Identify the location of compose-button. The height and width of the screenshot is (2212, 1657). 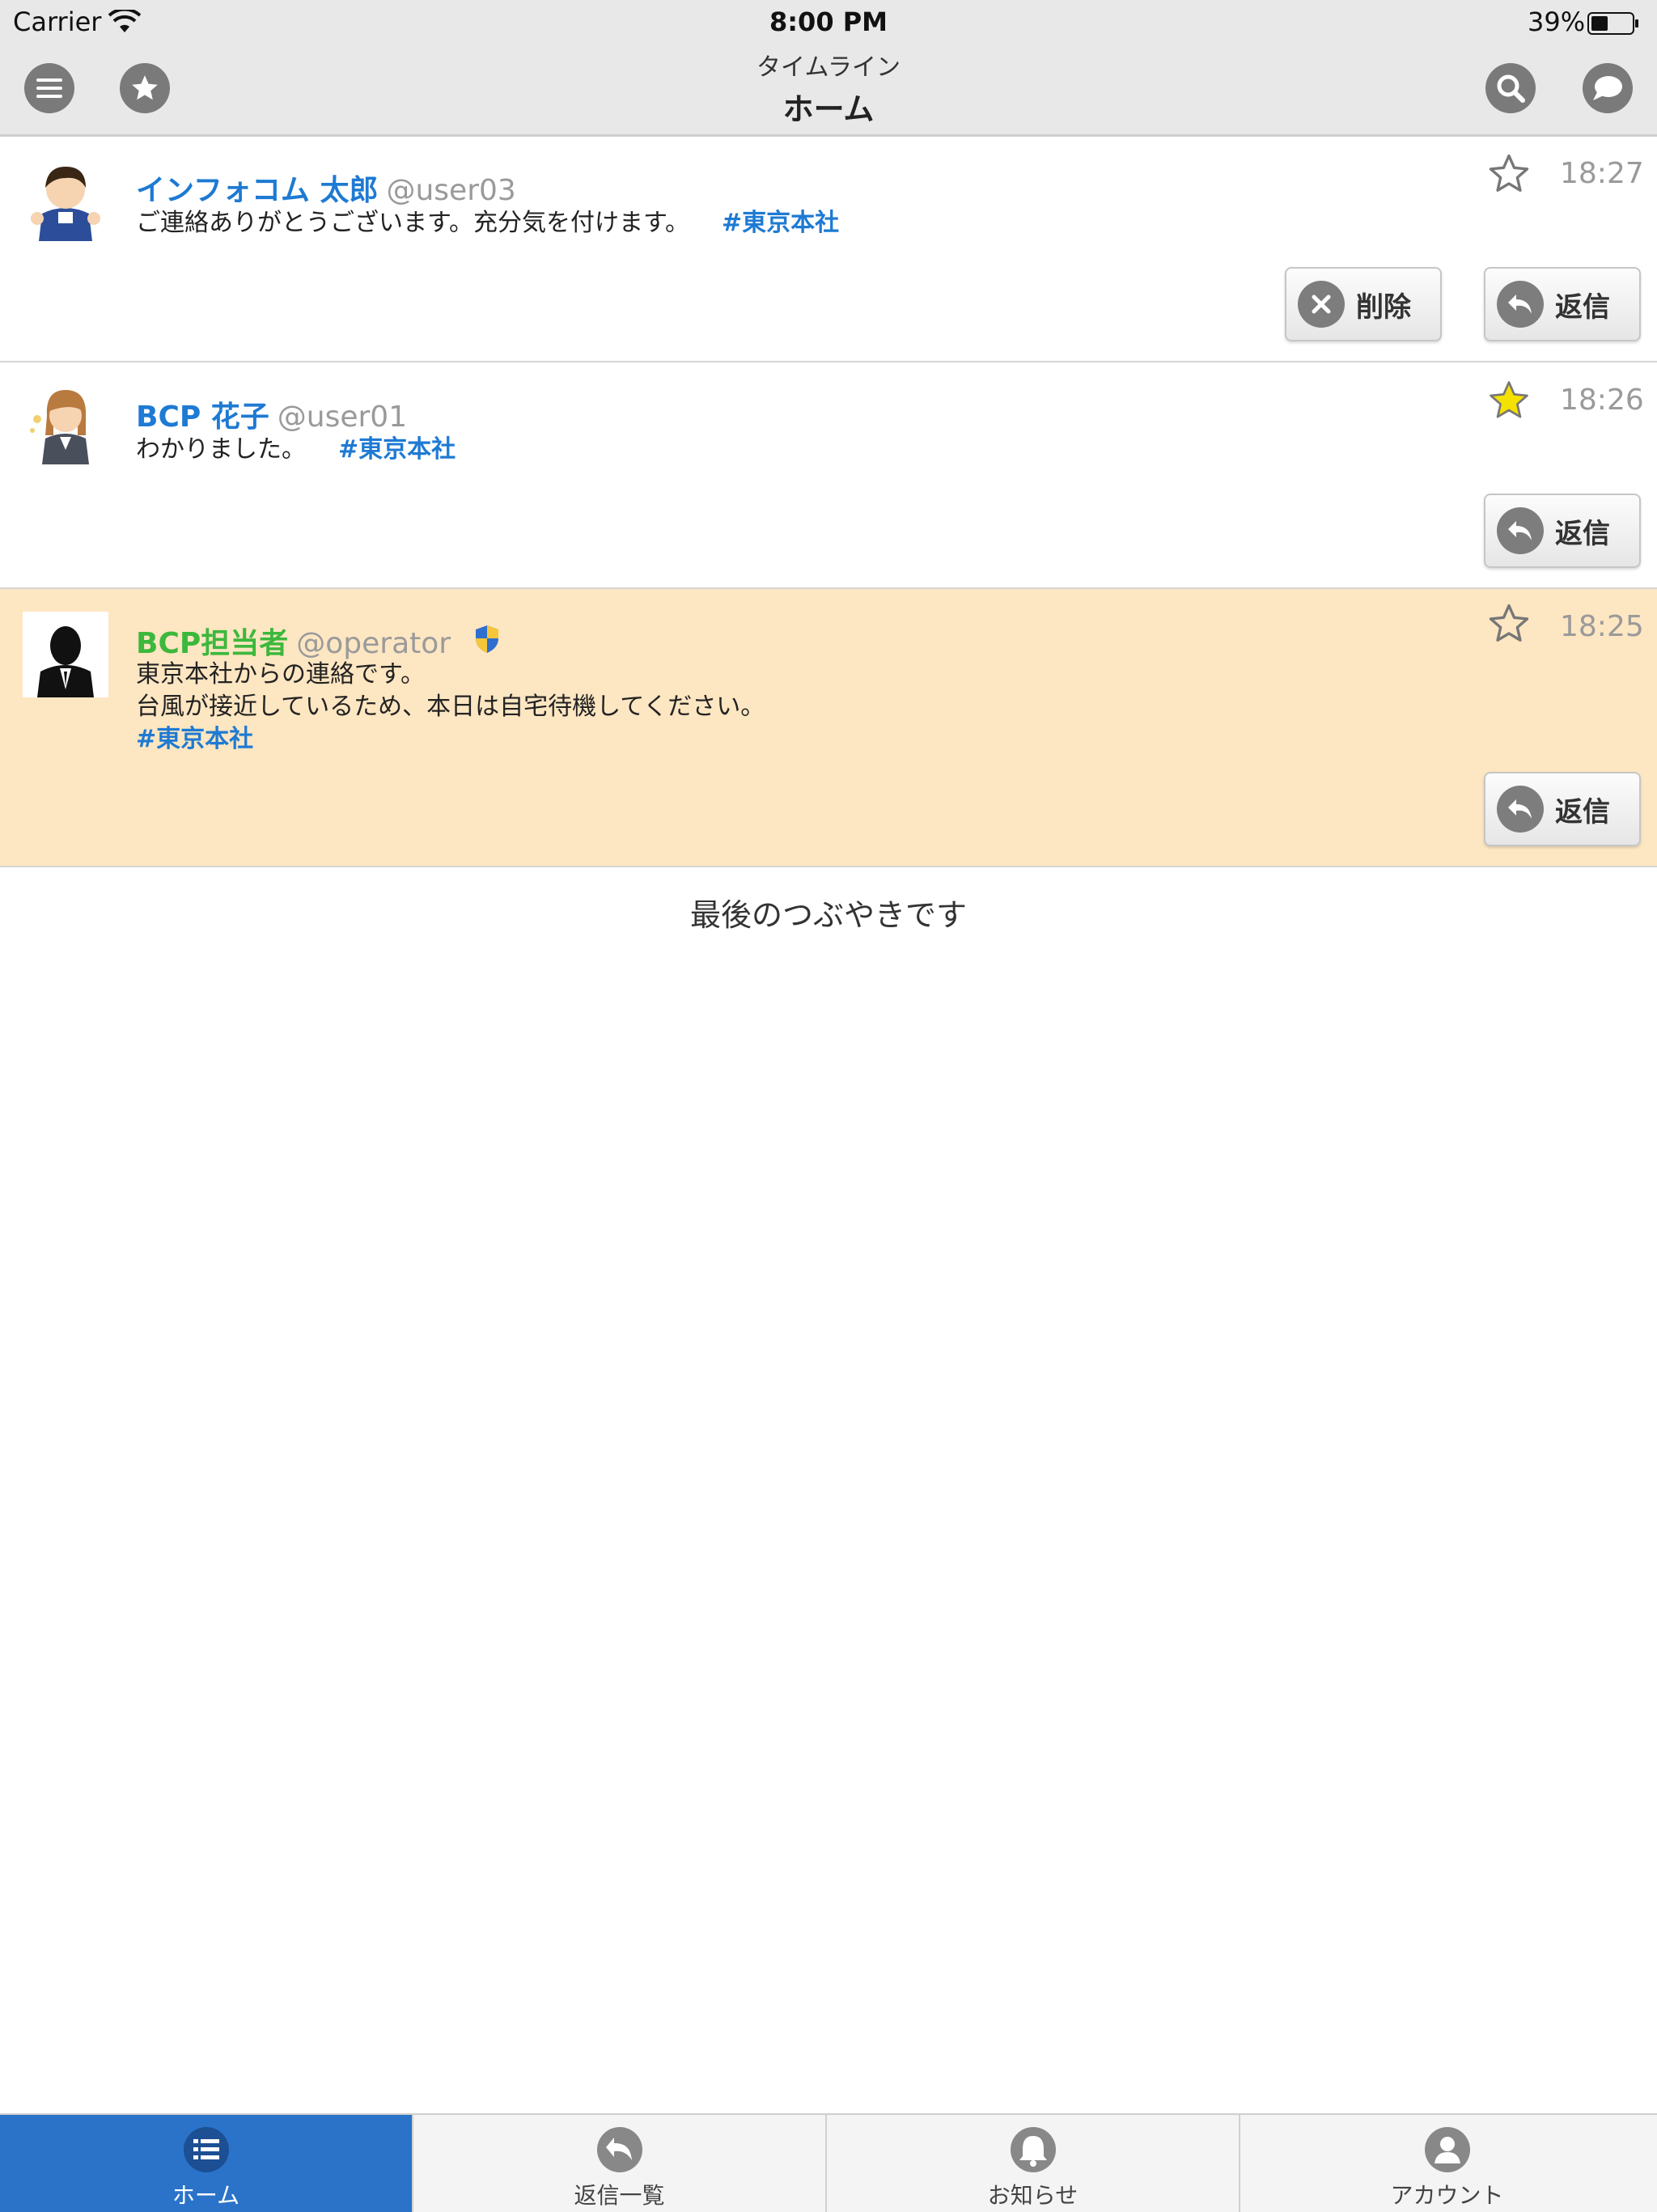
(1608, 88).